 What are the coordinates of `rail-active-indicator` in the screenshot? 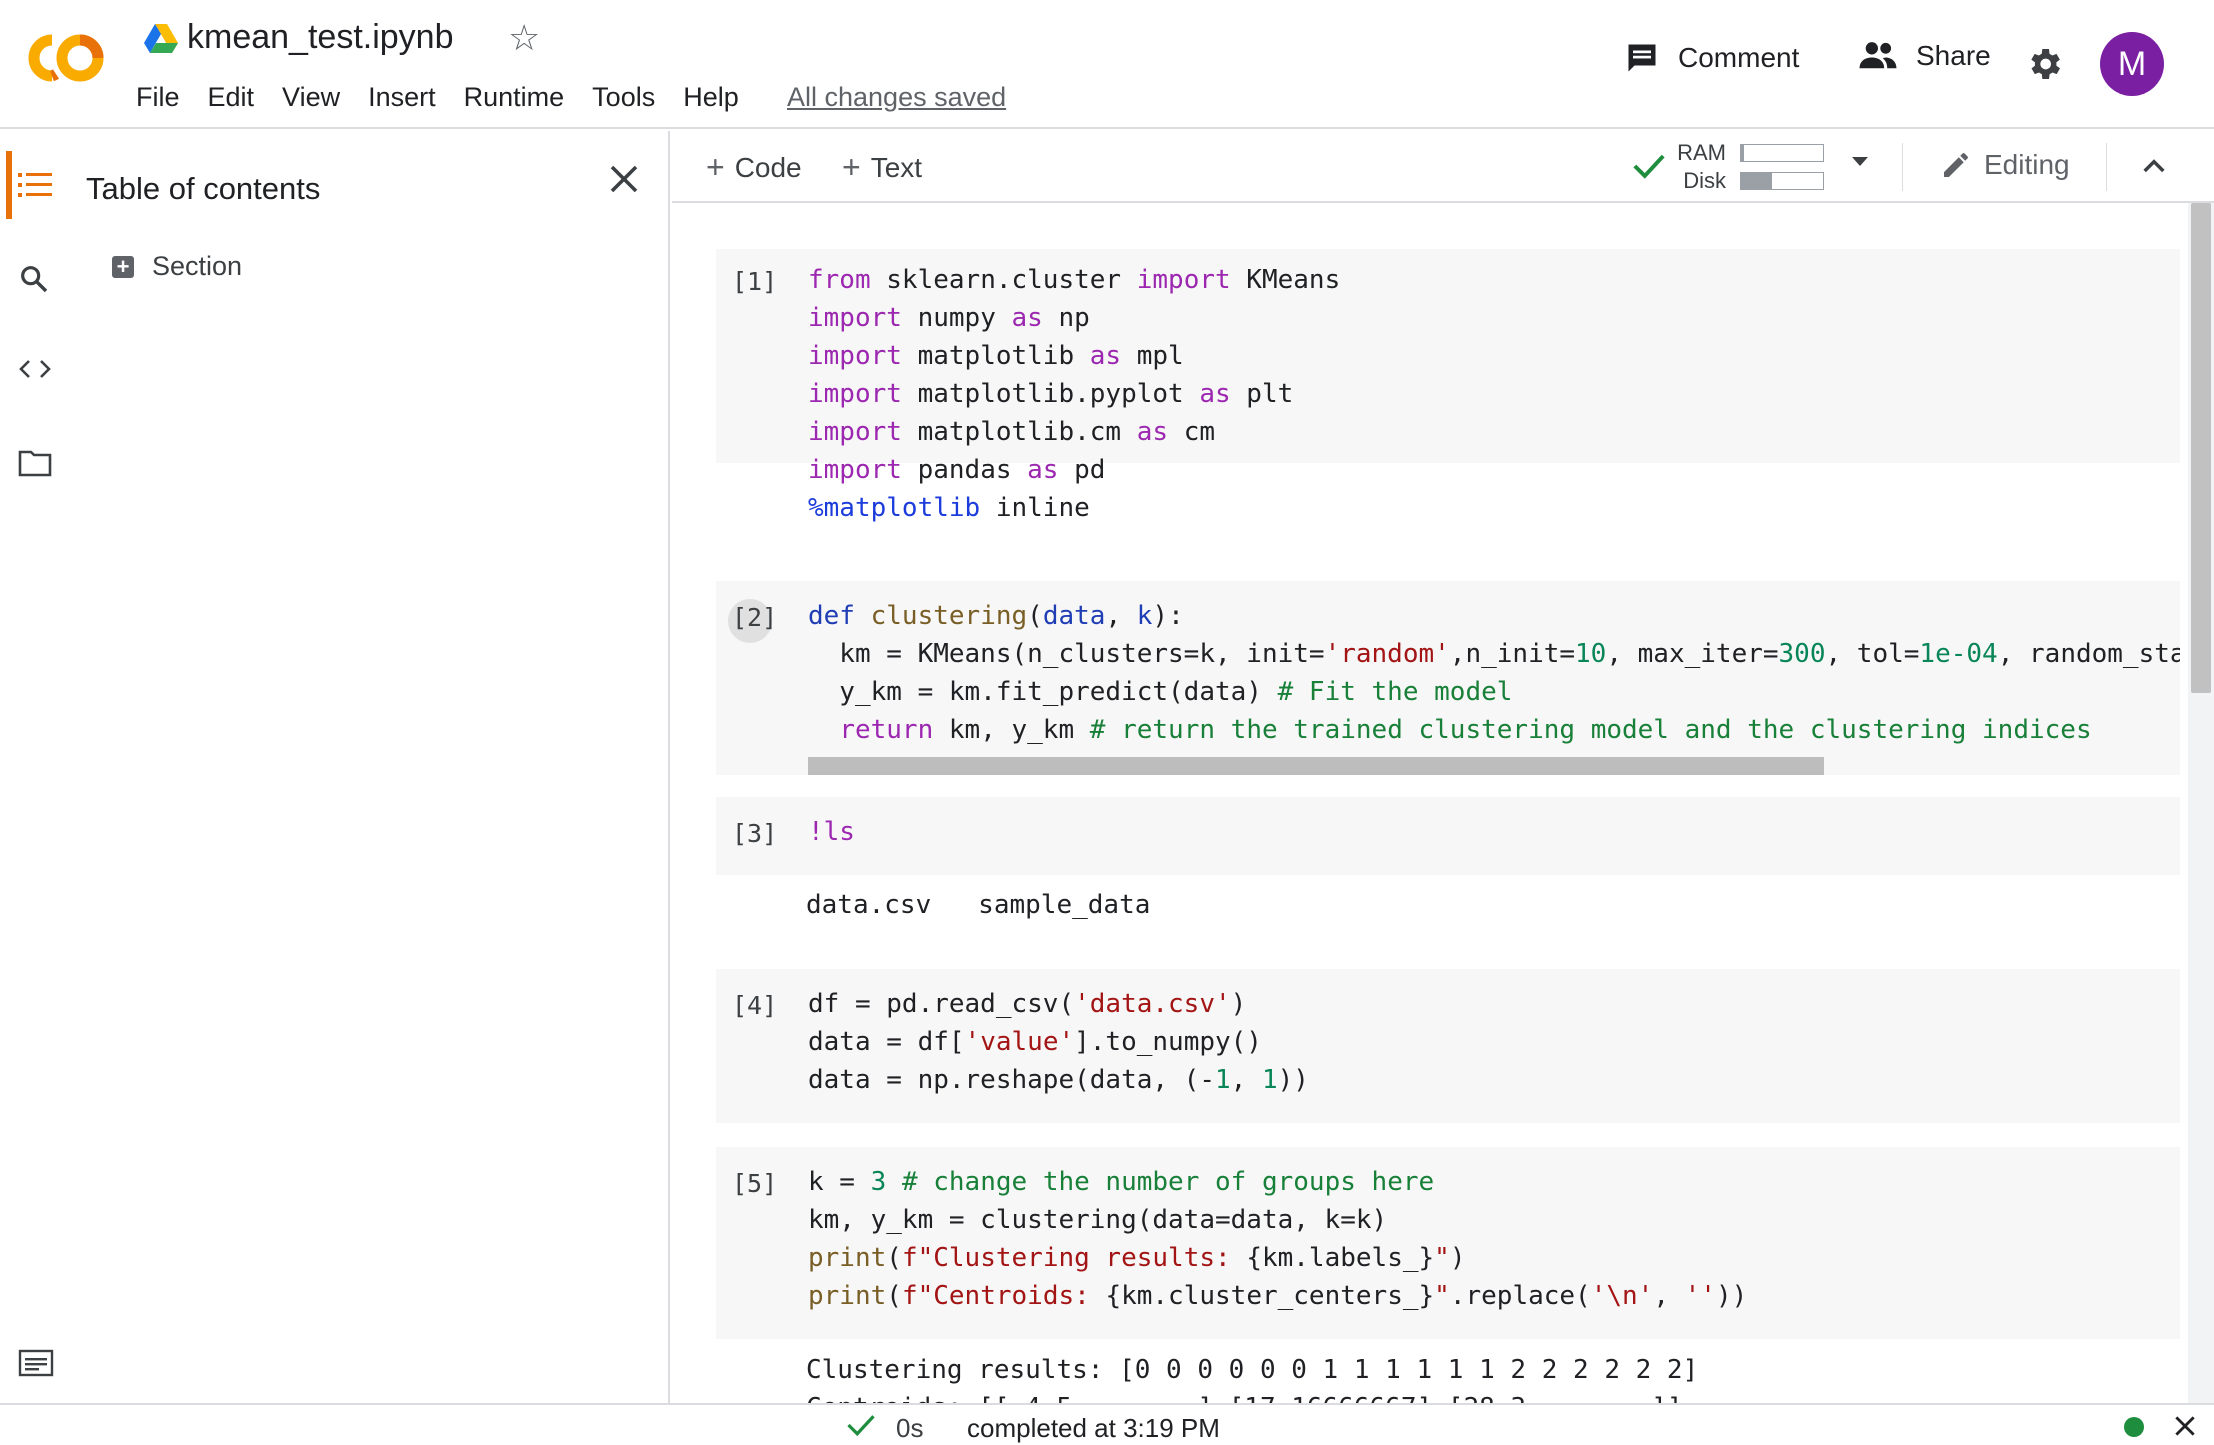 It's located at (9, 185).